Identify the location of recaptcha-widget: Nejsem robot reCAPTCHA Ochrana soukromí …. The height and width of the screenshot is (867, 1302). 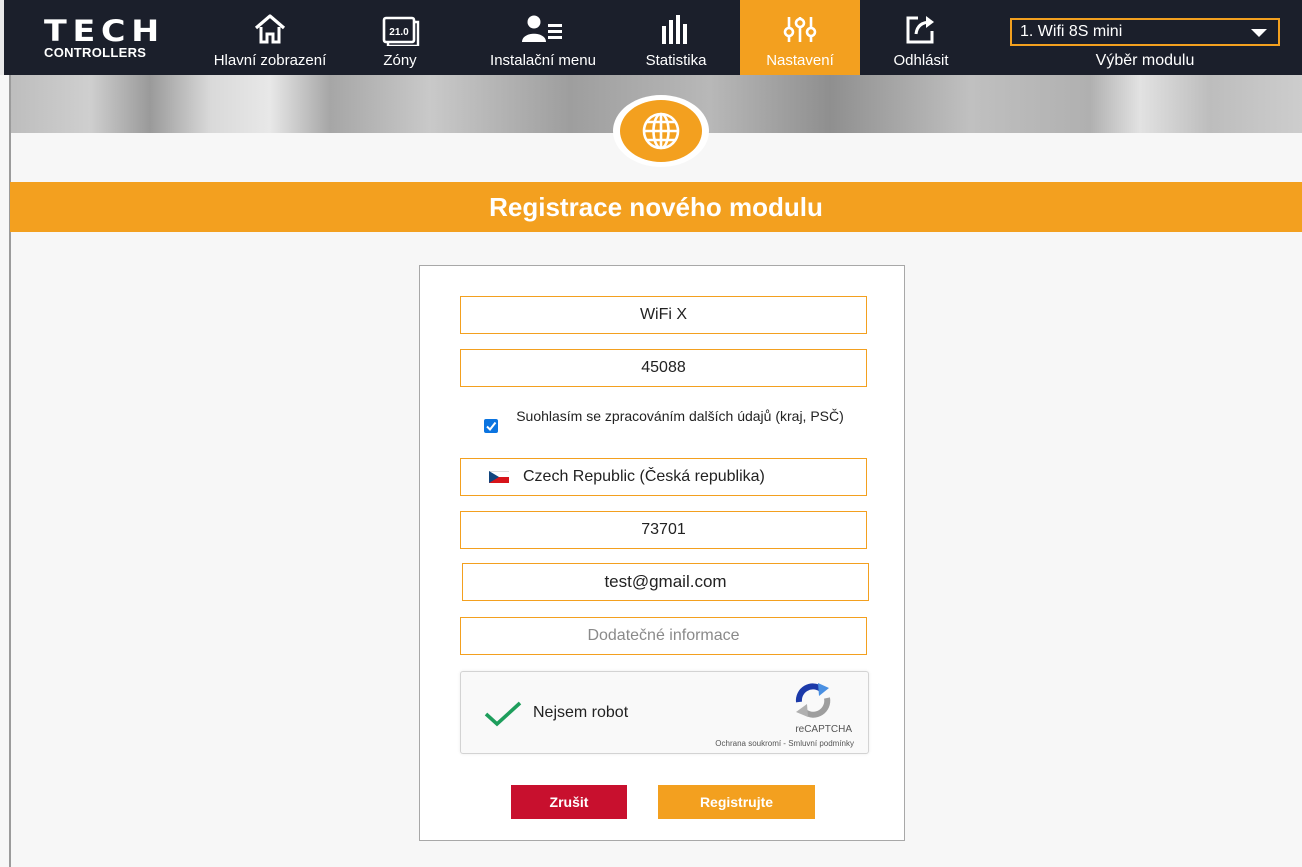
(664, 712).